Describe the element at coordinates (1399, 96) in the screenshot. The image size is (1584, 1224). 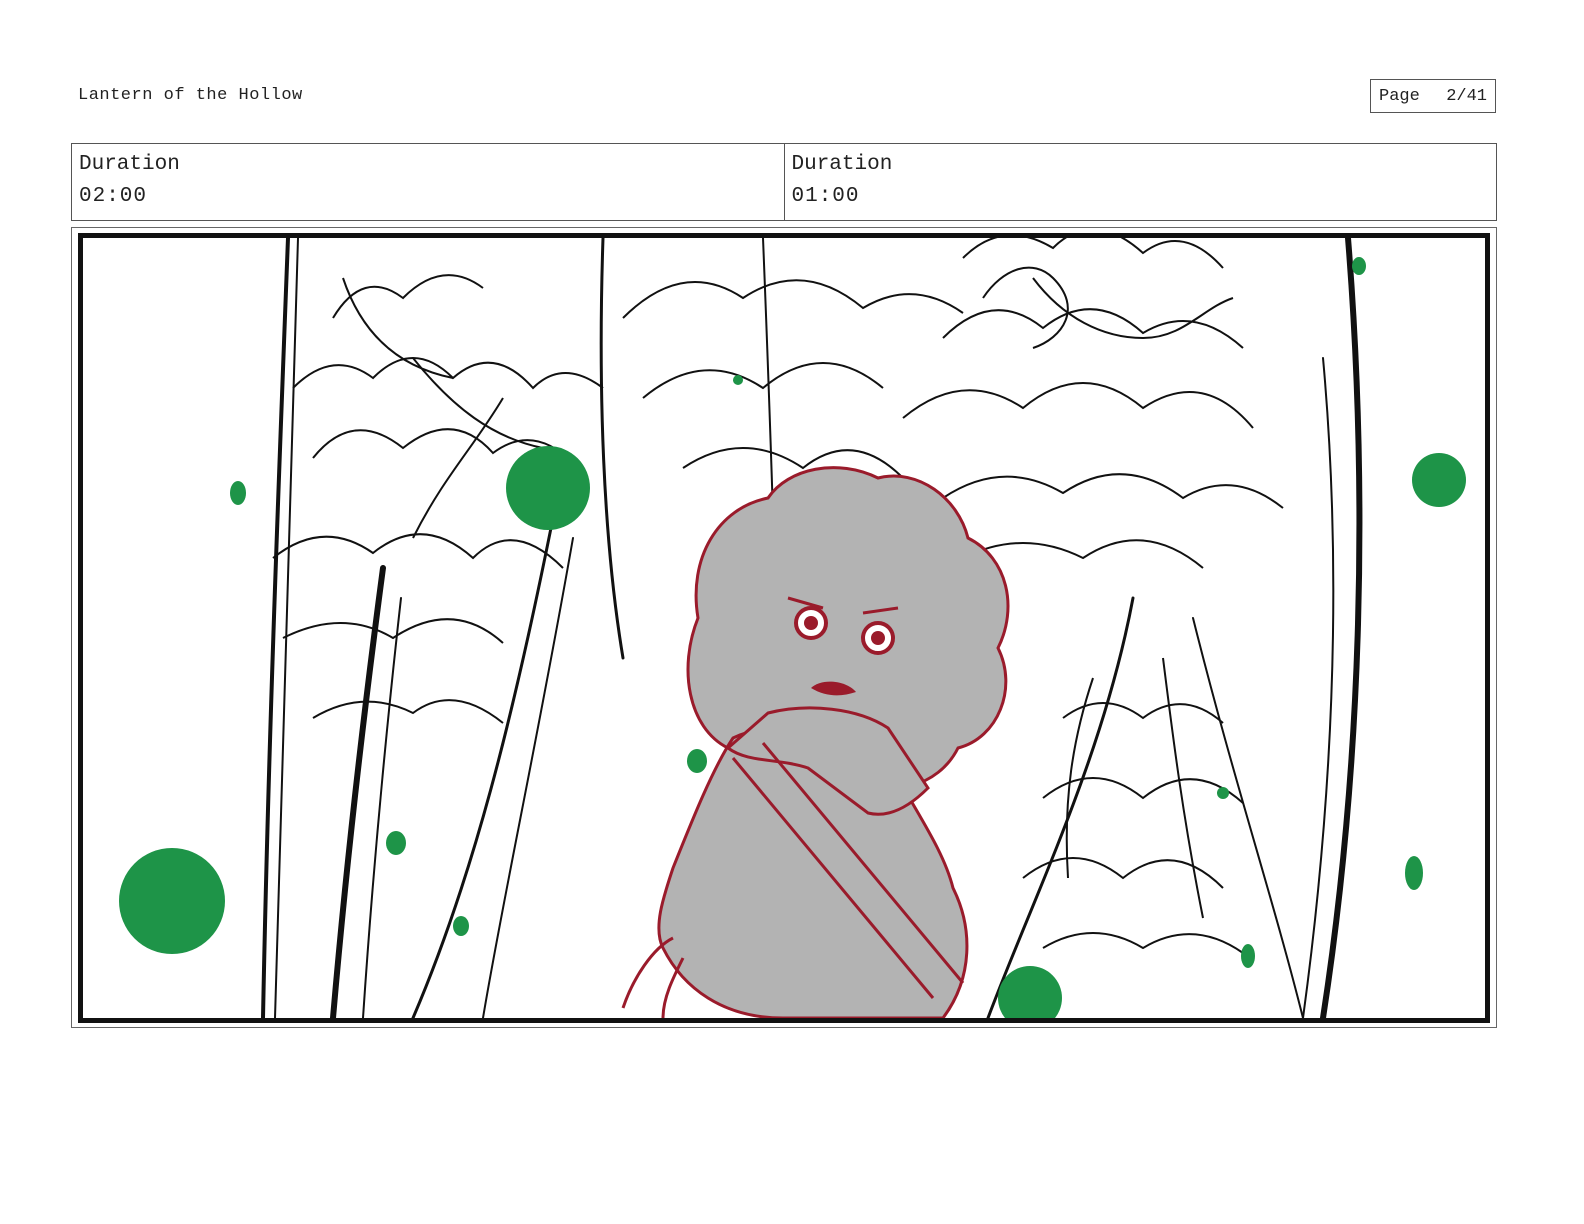
I see `page-label: Page` at that location.